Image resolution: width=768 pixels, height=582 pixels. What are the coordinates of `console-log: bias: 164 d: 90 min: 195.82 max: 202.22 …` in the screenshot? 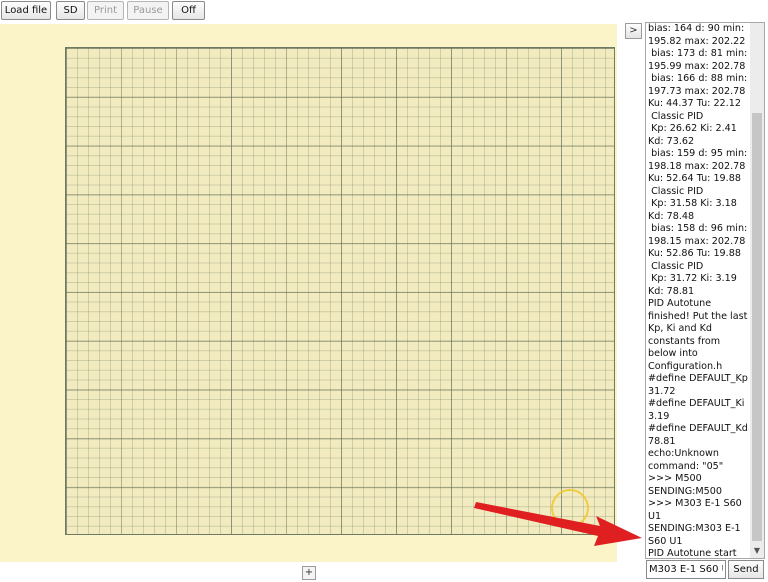 It's located at (705, 290).